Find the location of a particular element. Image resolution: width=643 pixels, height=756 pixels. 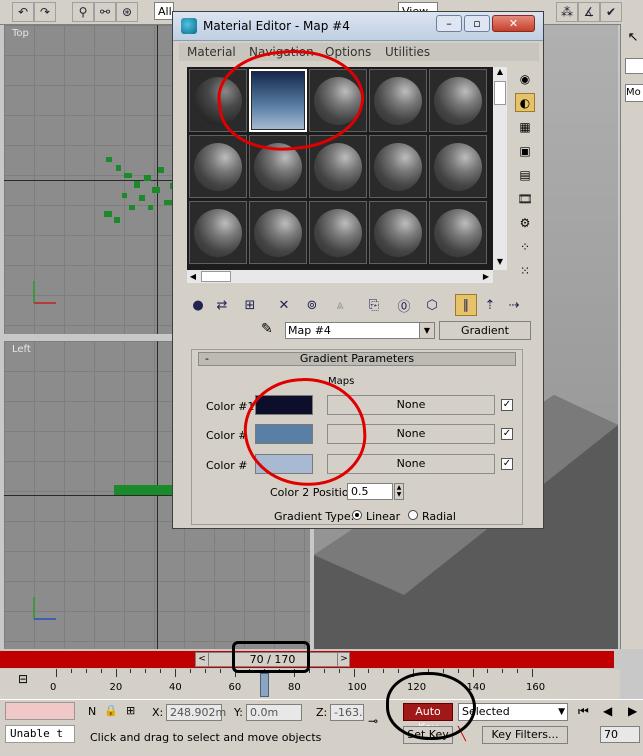

close-button: ✕ is located at coordinates (513, 23).